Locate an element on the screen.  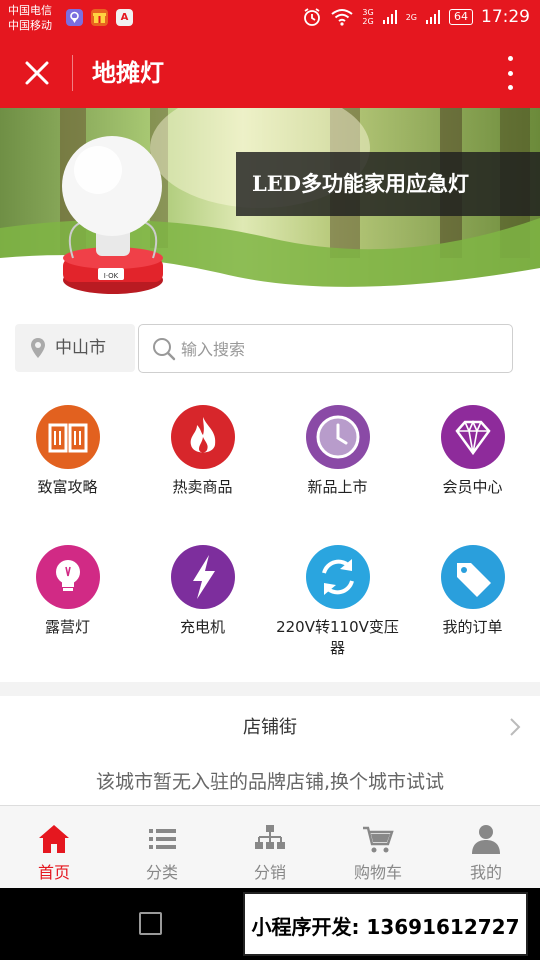
title-bar: 地摊灯 is located at coordinates (270, 73).